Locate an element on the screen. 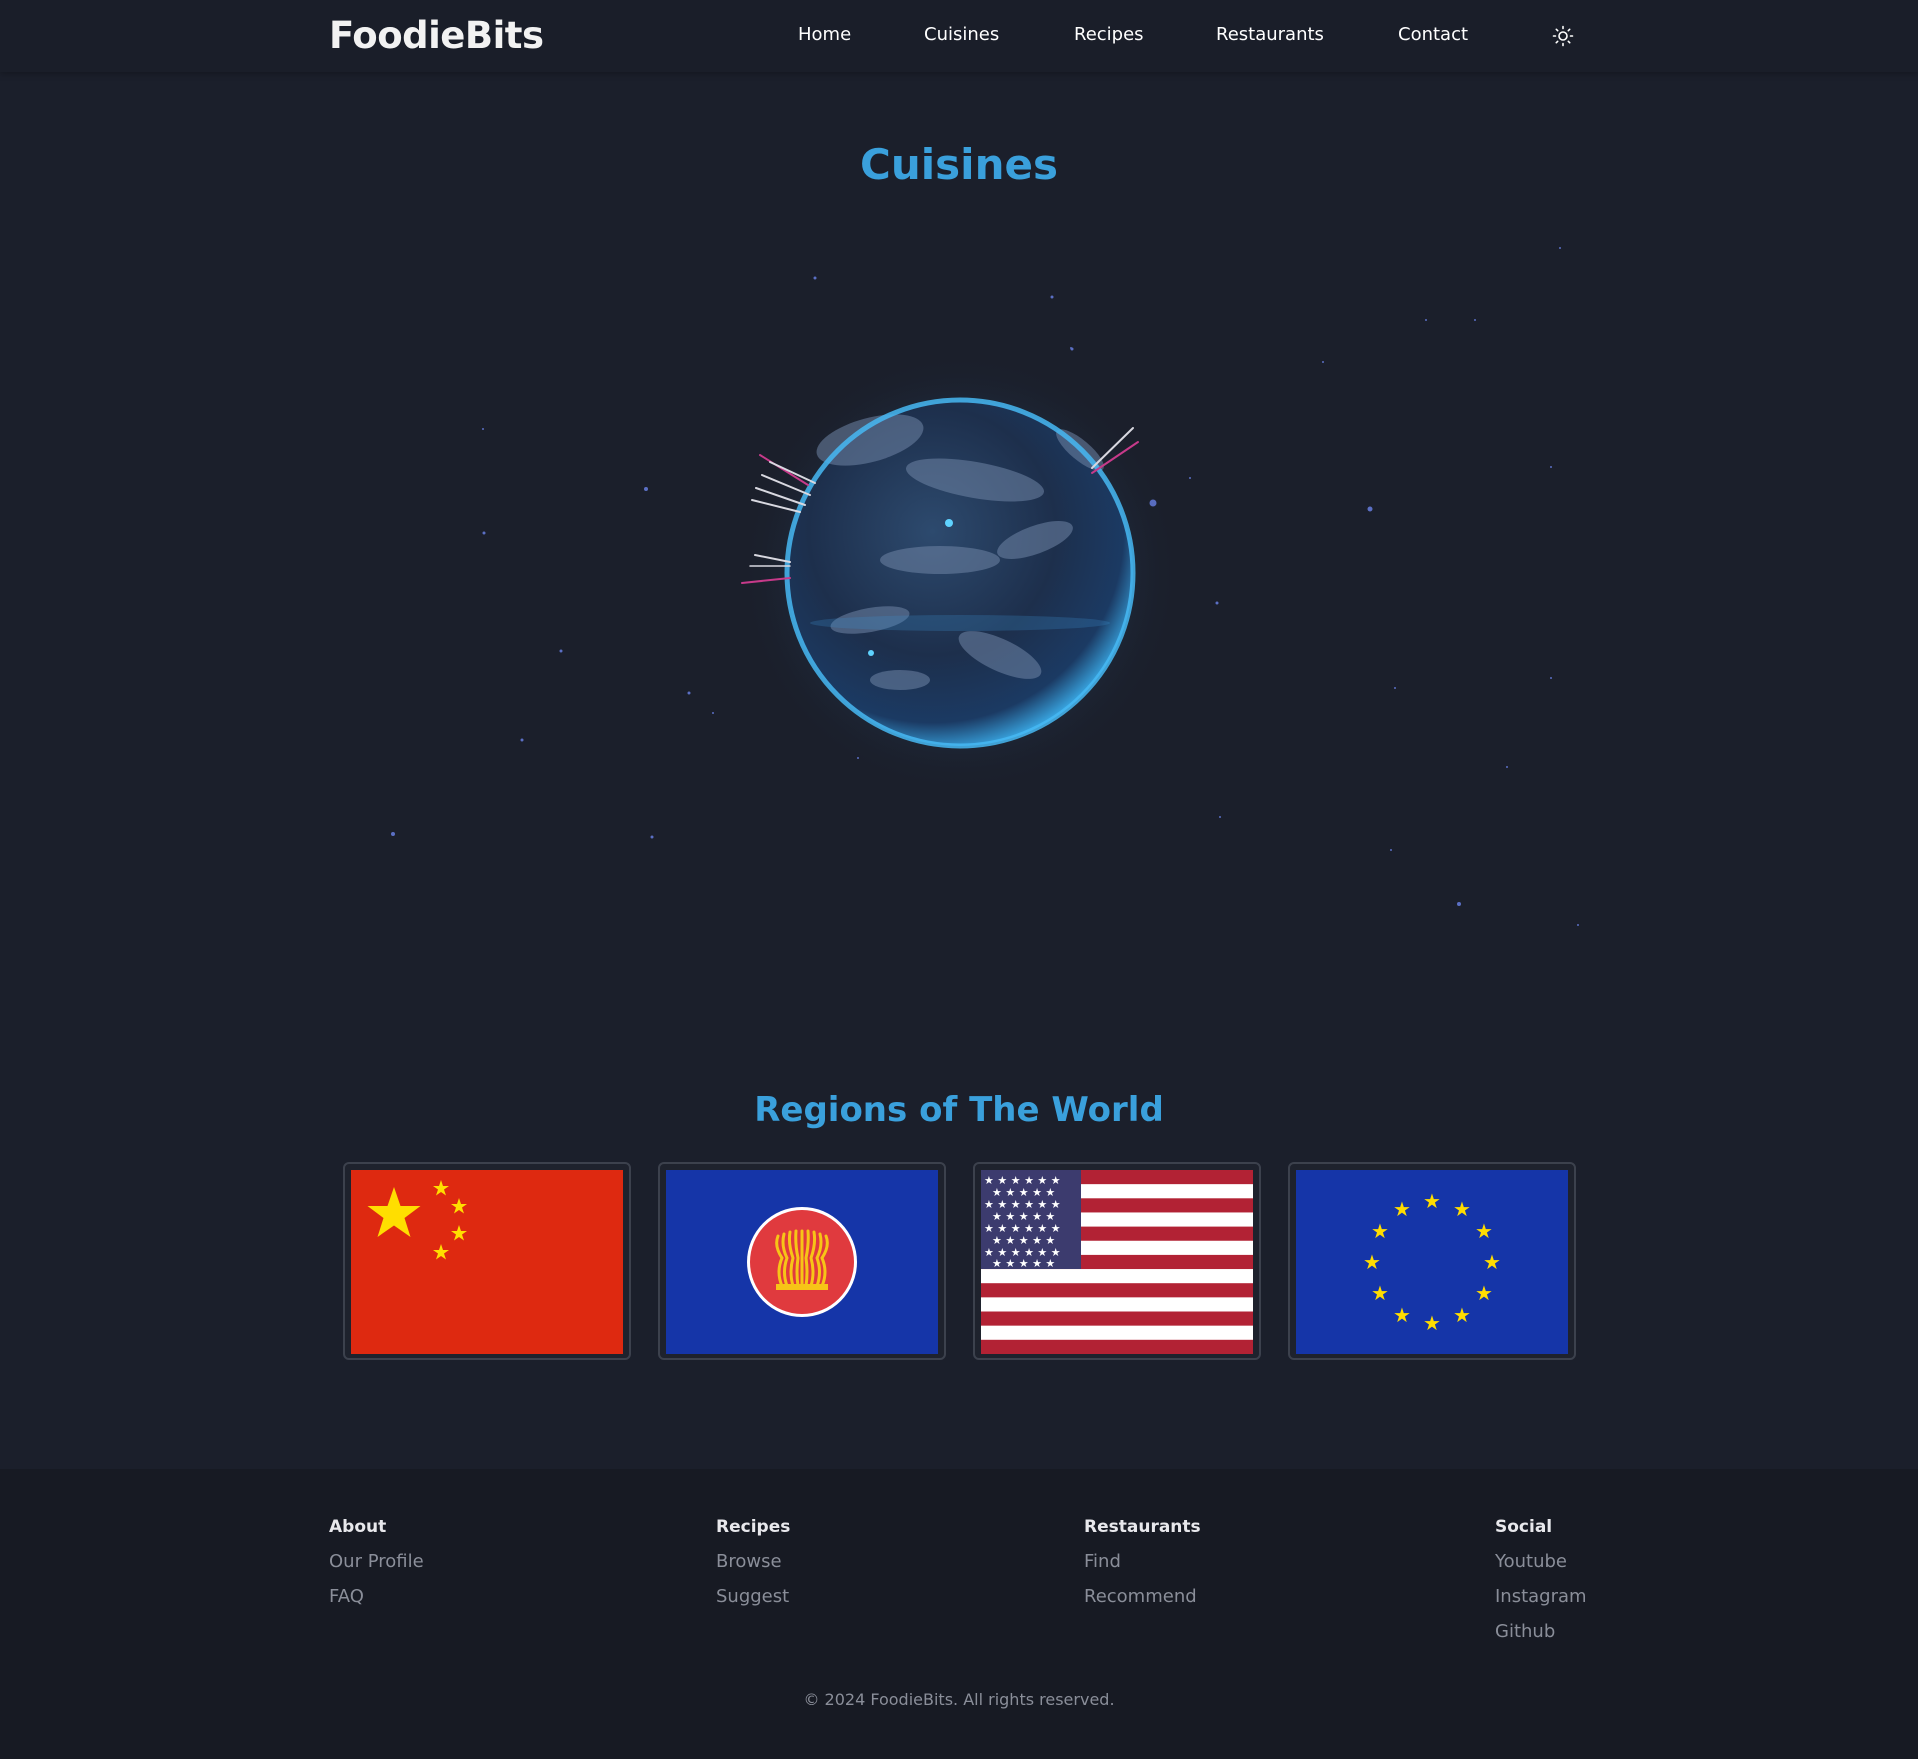  footer-link-github: Github is located at coordinates (1541, 1631).